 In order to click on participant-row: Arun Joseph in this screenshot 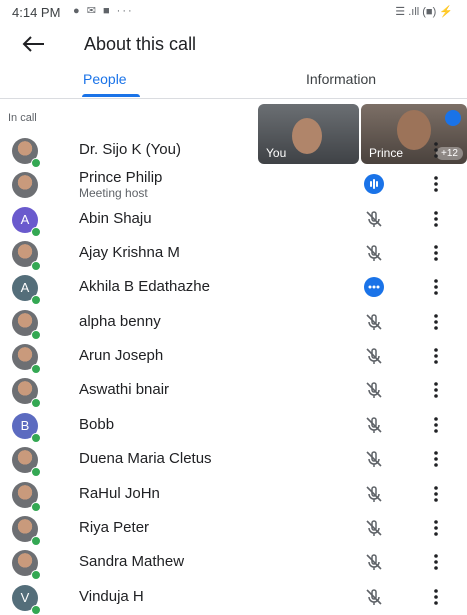, I will do `click(233, 357)`.